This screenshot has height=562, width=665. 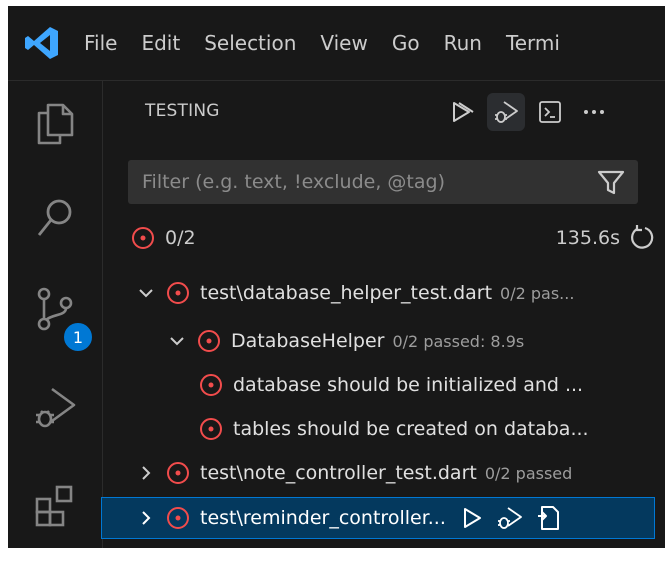 I want to click on filter-icon, so click(x=611, y=182).